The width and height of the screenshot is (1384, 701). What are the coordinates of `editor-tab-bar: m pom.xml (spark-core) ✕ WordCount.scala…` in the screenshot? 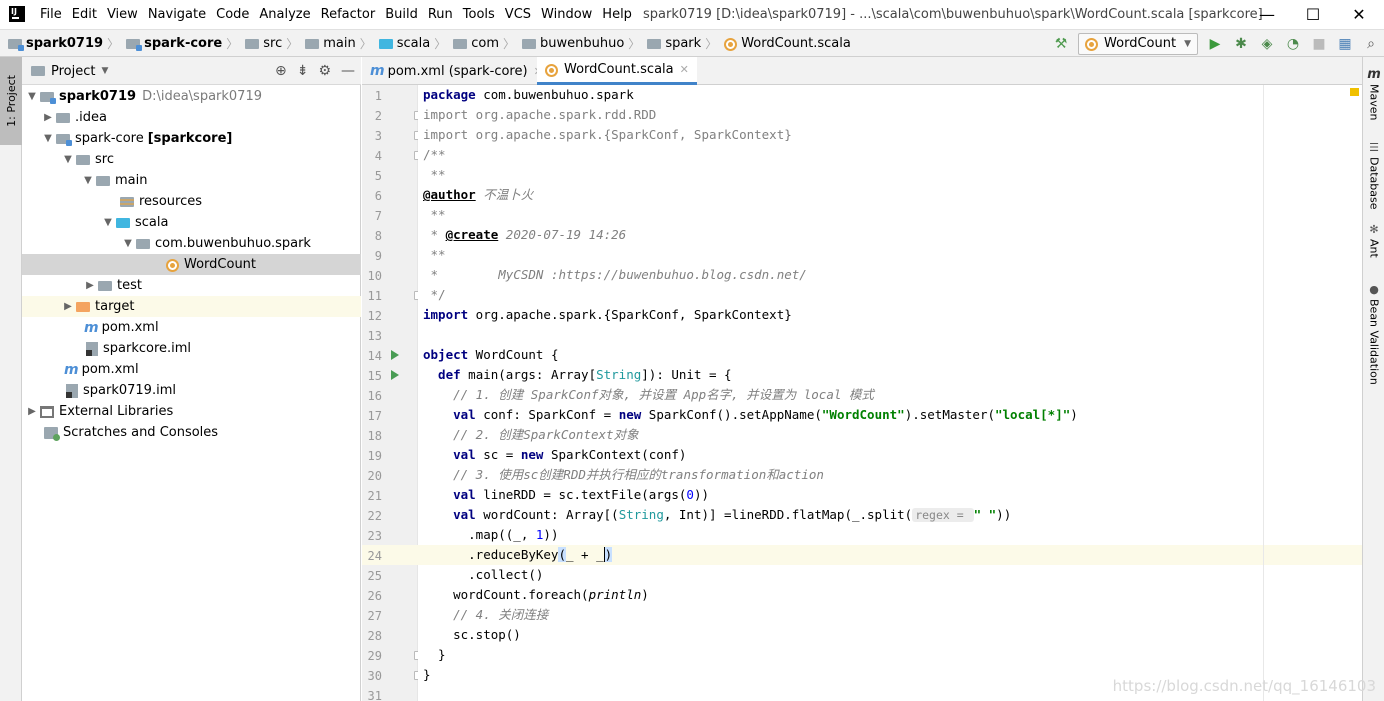 It's located at (862, 71).